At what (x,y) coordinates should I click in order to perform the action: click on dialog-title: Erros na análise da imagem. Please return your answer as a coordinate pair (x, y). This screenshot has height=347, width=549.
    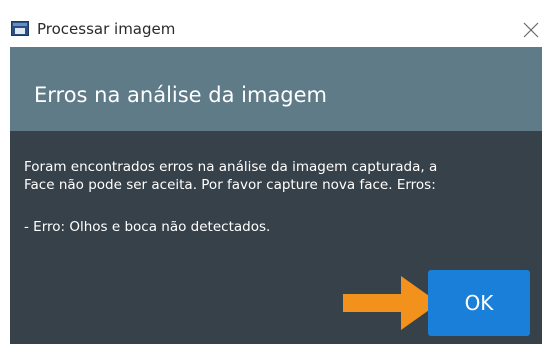
    Looking at the image, I should click on (181, 95).